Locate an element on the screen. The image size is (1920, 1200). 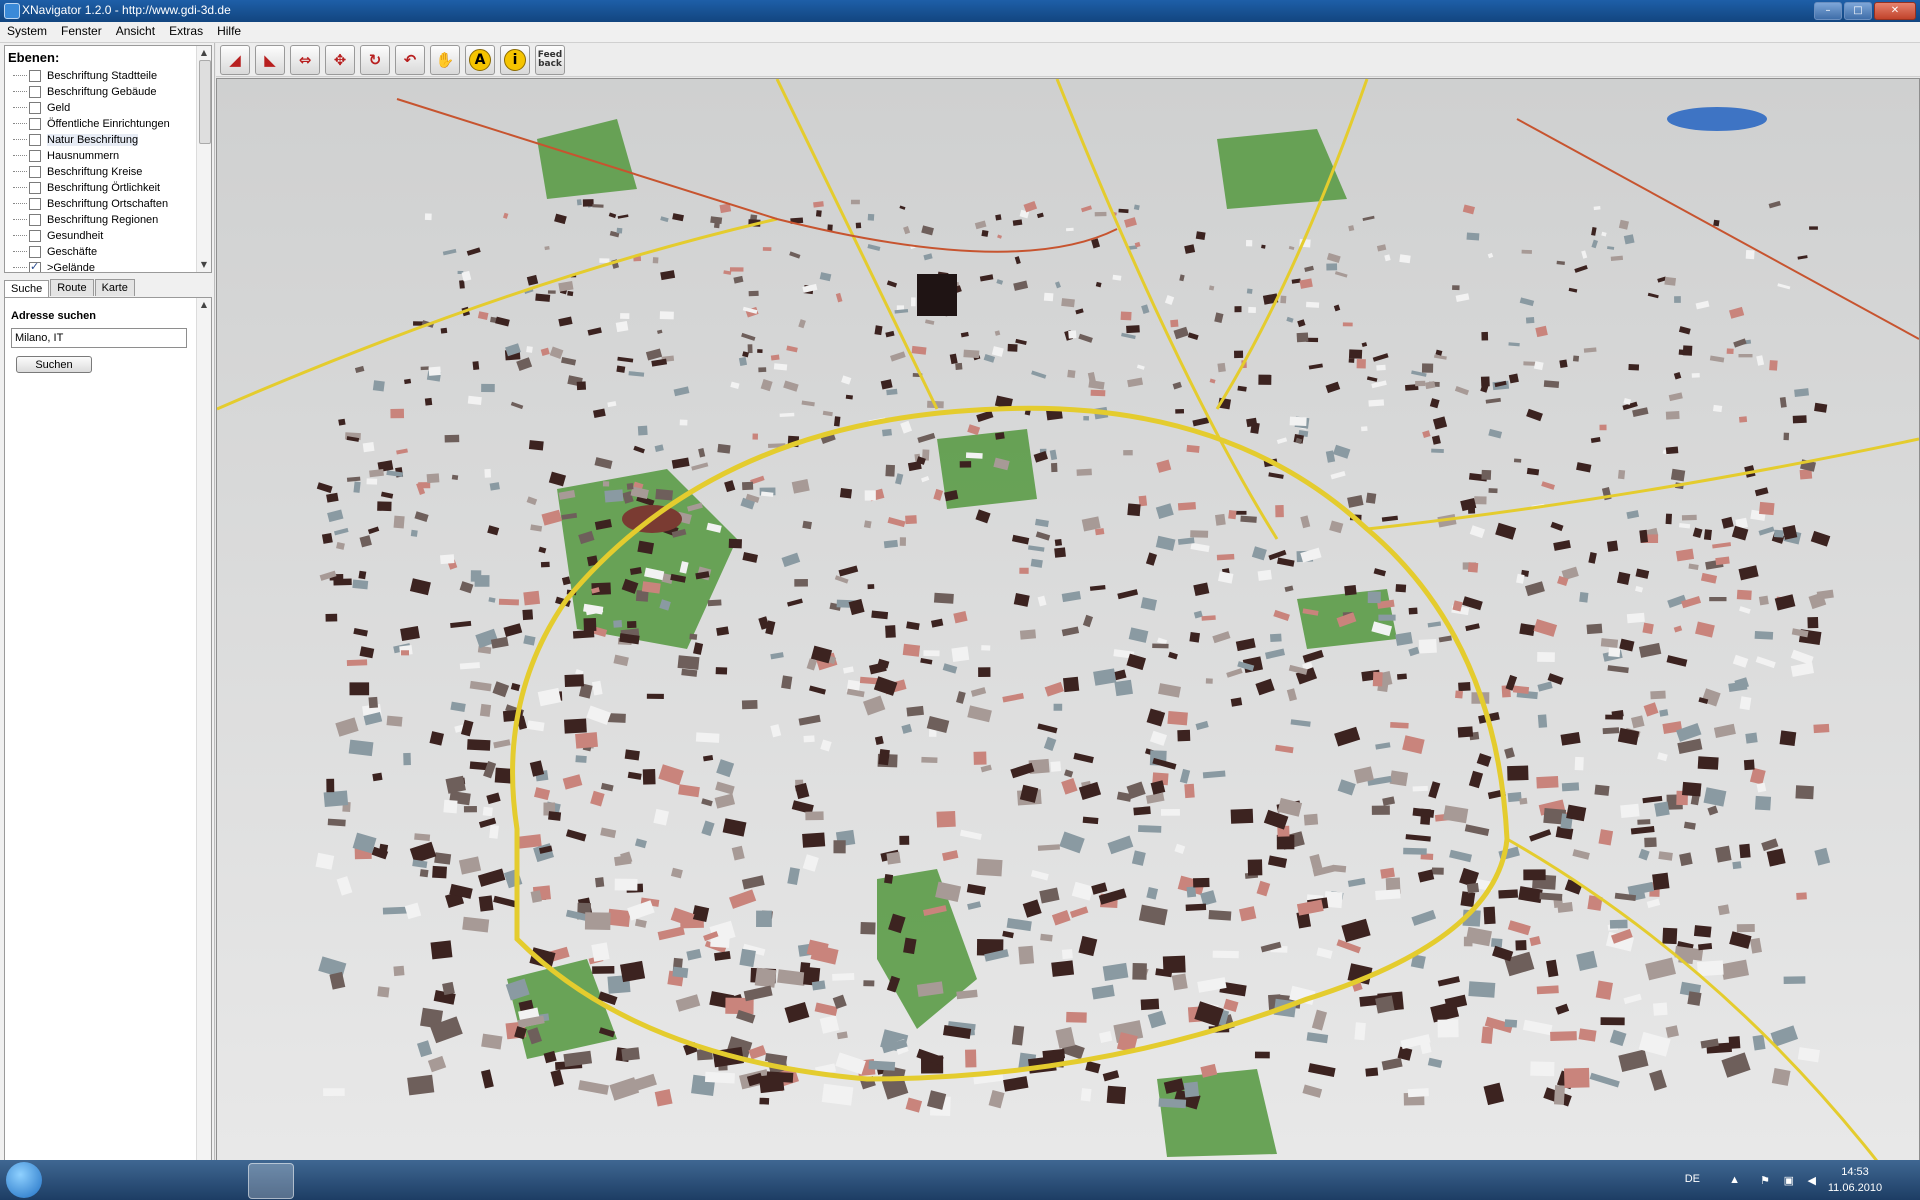
network-icon: ▣ is located at coordinates (1789, 1180).